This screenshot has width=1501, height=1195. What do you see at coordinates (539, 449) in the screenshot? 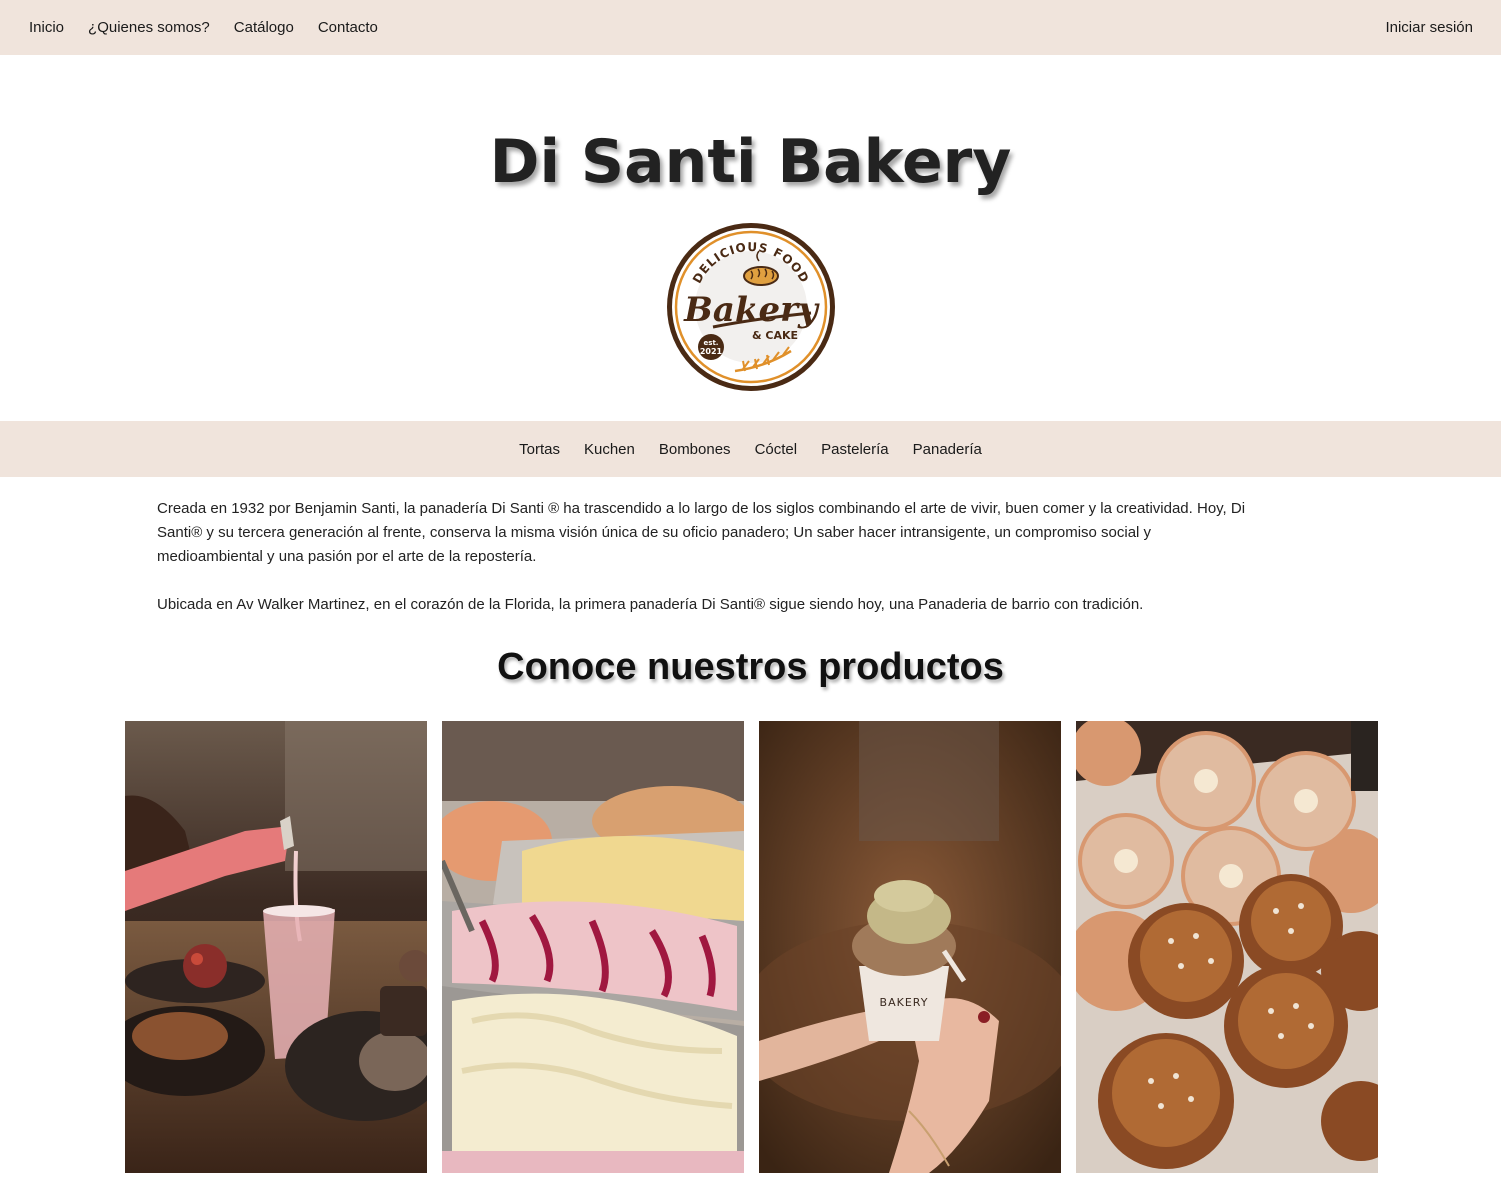
I see `category-link-tortas: Tortas` at bounding box center [539, 449].